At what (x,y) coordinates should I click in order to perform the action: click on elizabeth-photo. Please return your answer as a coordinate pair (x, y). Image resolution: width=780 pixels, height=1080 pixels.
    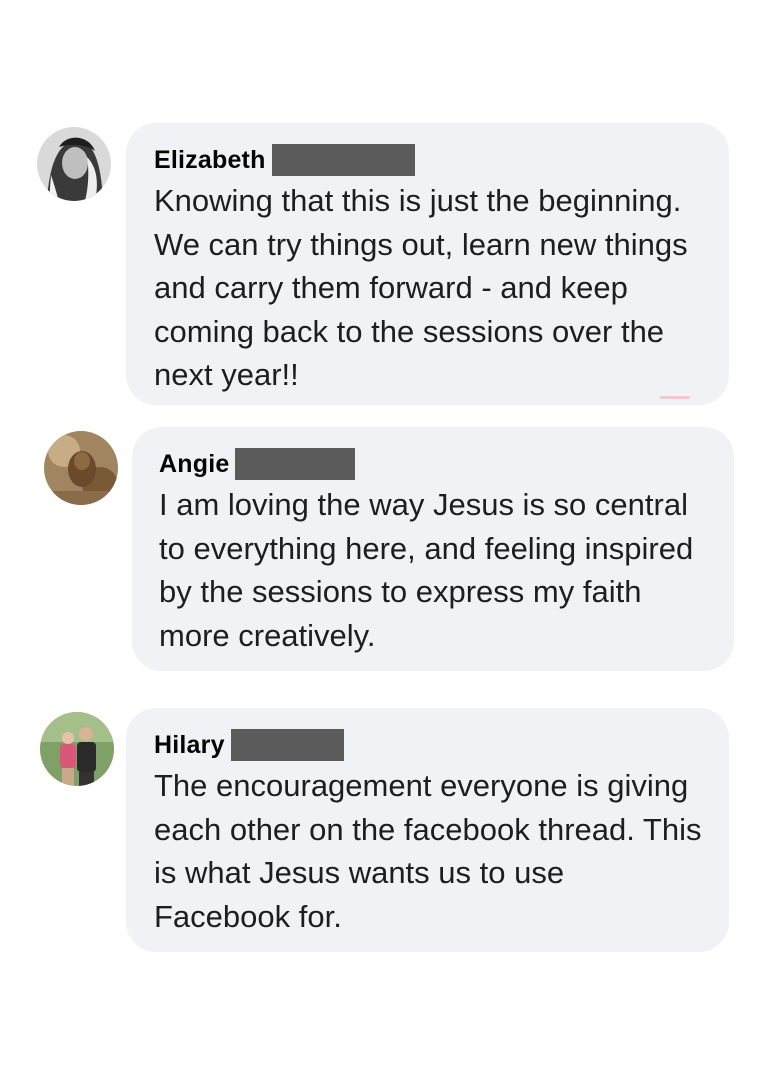
    Looking at the image, I should click on (74, 164).